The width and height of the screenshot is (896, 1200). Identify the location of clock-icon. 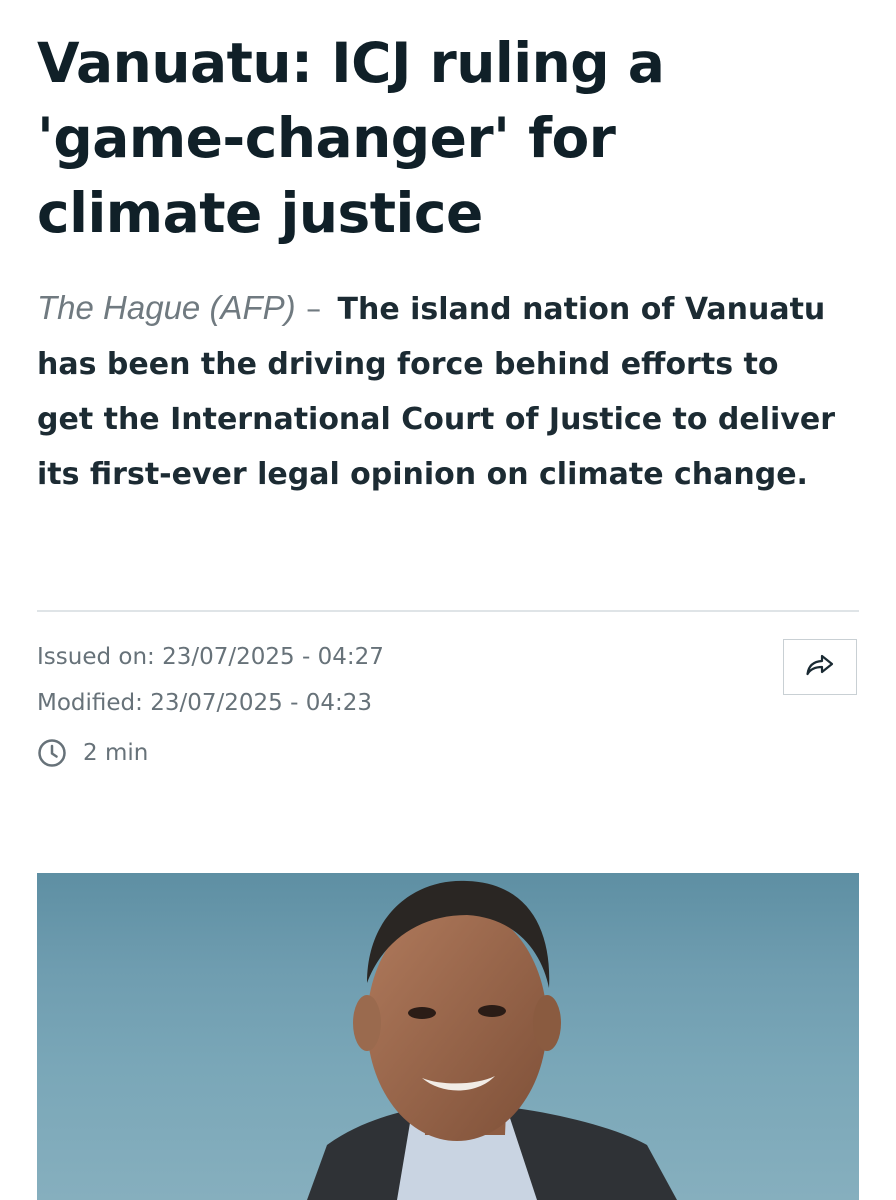
(52, 753).